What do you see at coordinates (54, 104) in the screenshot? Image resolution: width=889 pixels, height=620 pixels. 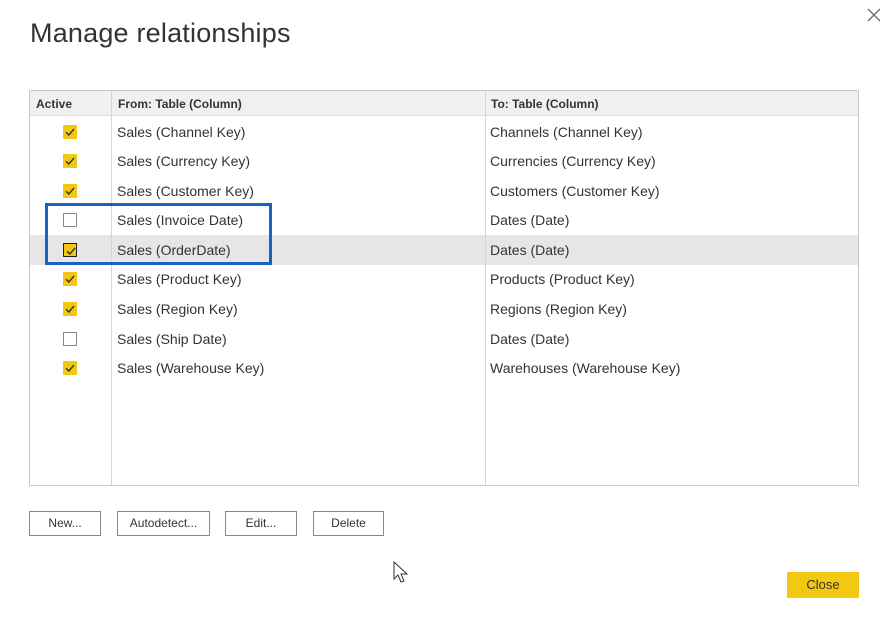 I see `header-active: Active` at bounding box center [54, 104].